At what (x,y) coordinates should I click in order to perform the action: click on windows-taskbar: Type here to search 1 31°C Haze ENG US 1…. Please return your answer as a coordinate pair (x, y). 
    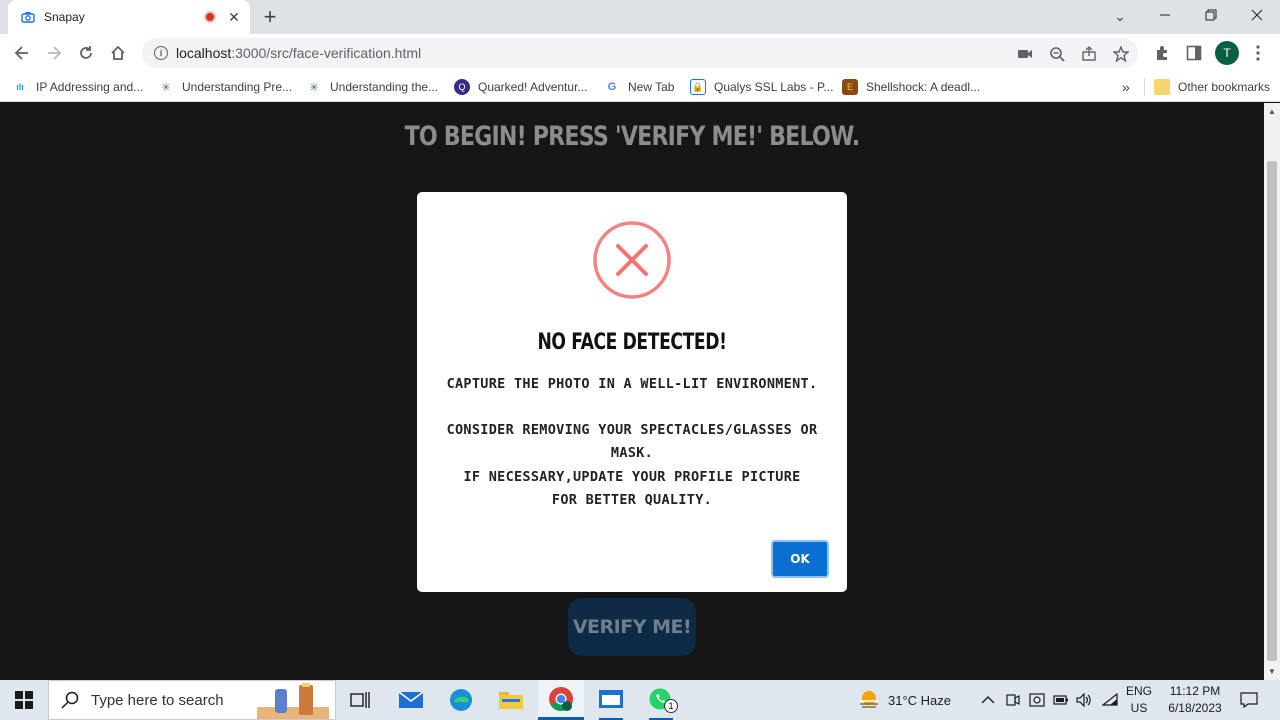
    Looking at the image, I should click on (640, 700).